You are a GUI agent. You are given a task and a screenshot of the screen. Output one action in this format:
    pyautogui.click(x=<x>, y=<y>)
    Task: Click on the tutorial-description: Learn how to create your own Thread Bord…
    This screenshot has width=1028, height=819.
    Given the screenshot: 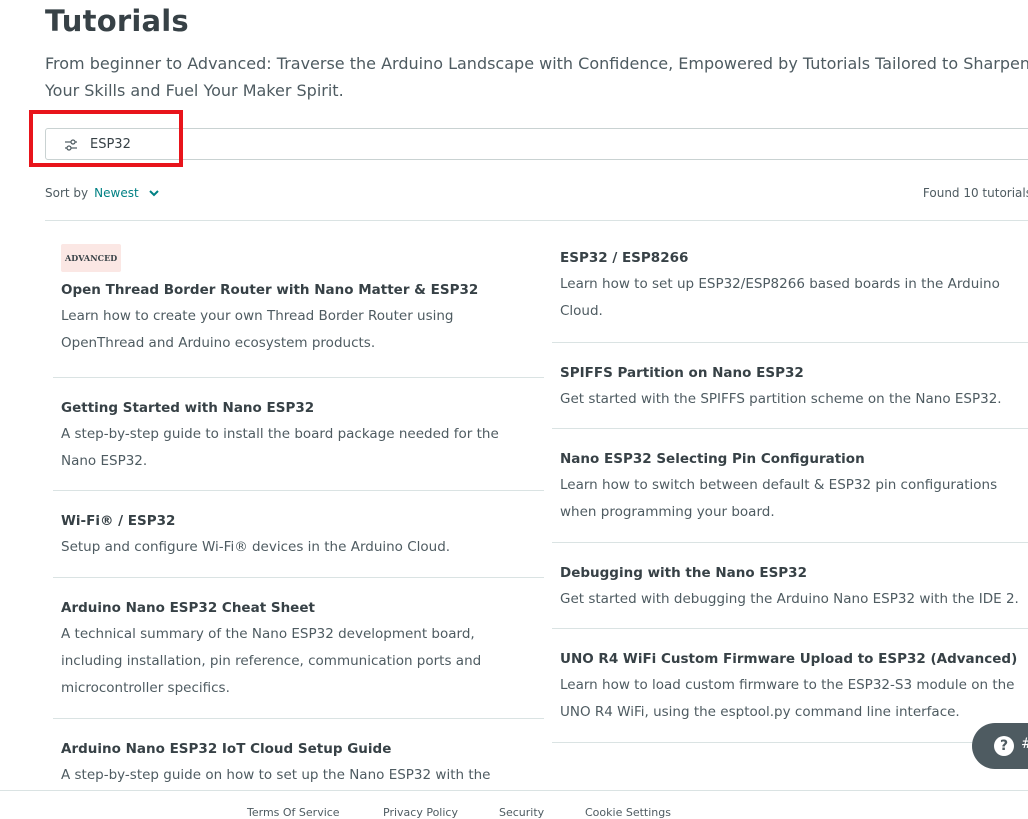 What is the action you would take?
    pyautogui.click(x=257, y=329)
    